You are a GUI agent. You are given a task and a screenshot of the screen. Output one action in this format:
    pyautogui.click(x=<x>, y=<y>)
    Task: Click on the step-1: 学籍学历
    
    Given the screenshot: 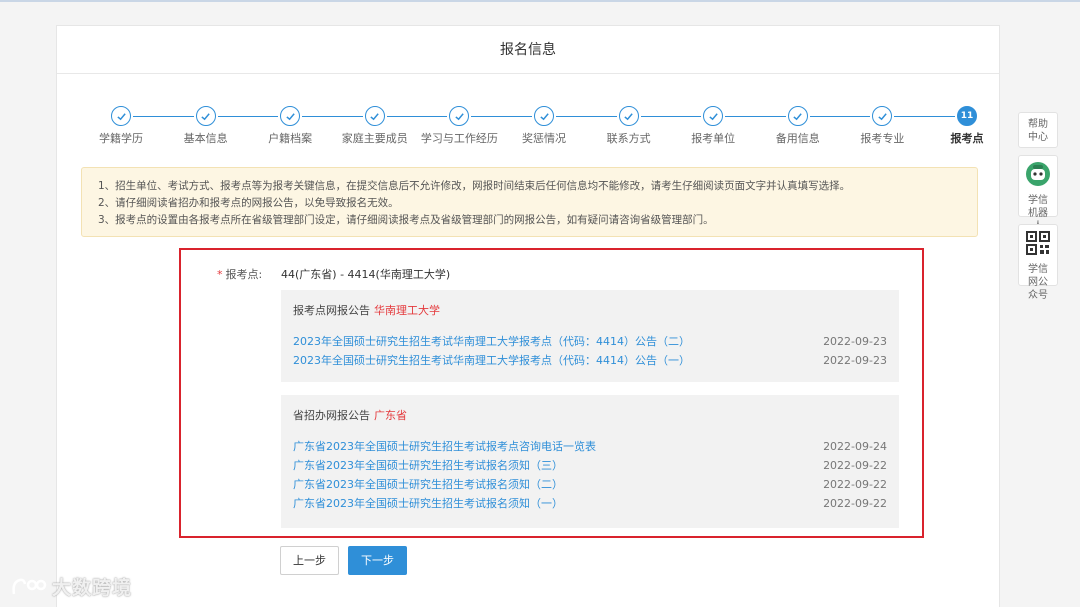 What is the action you would take?
    pyautogui.click(x=121, y=126)
    